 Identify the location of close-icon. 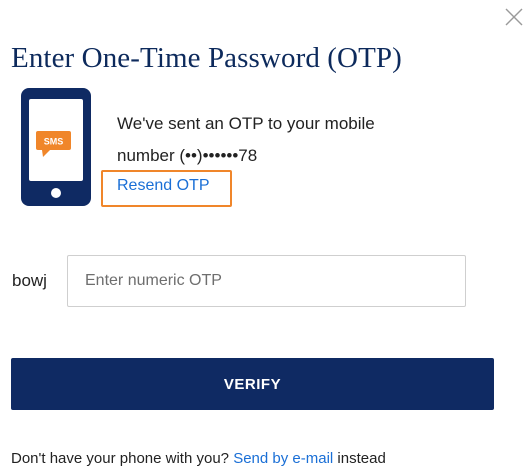
(514, 17).